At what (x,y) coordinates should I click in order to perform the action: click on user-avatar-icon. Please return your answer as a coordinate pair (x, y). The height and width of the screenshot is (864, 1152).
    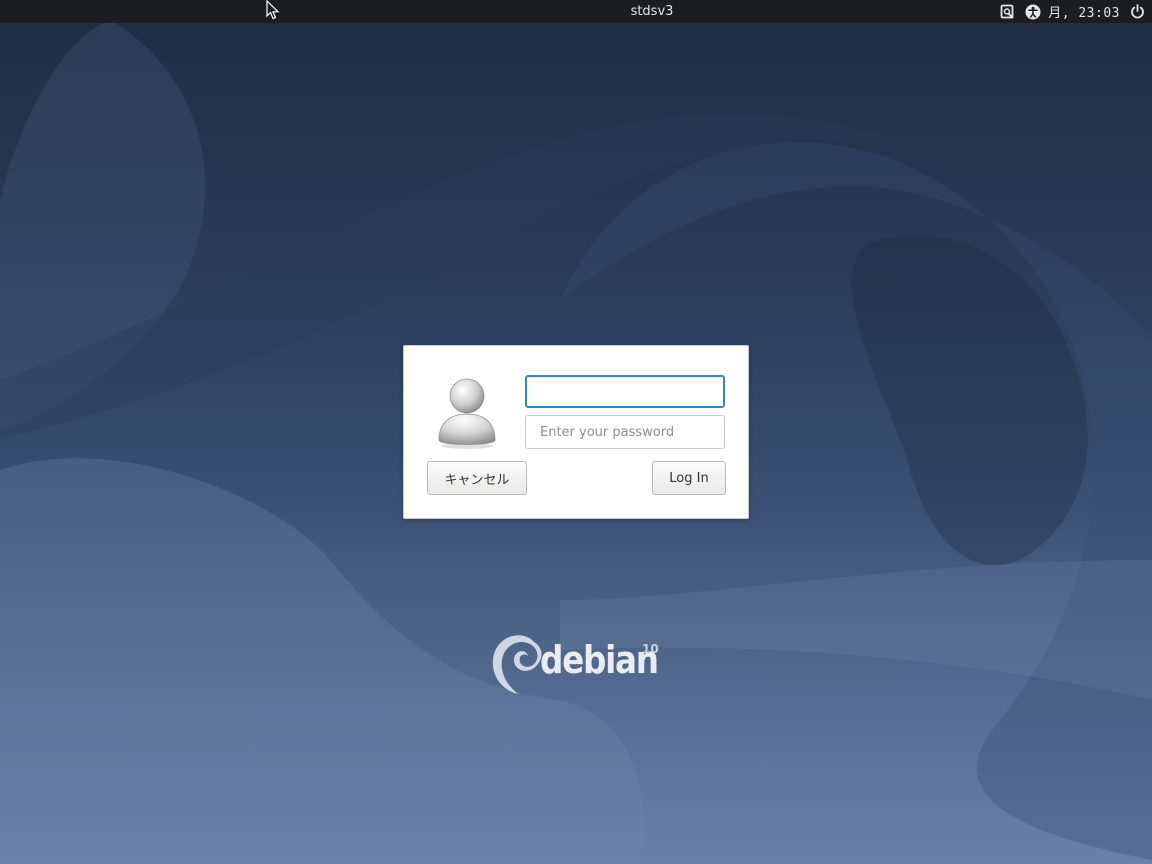
    Looking at the image, I should click on (467, 413).